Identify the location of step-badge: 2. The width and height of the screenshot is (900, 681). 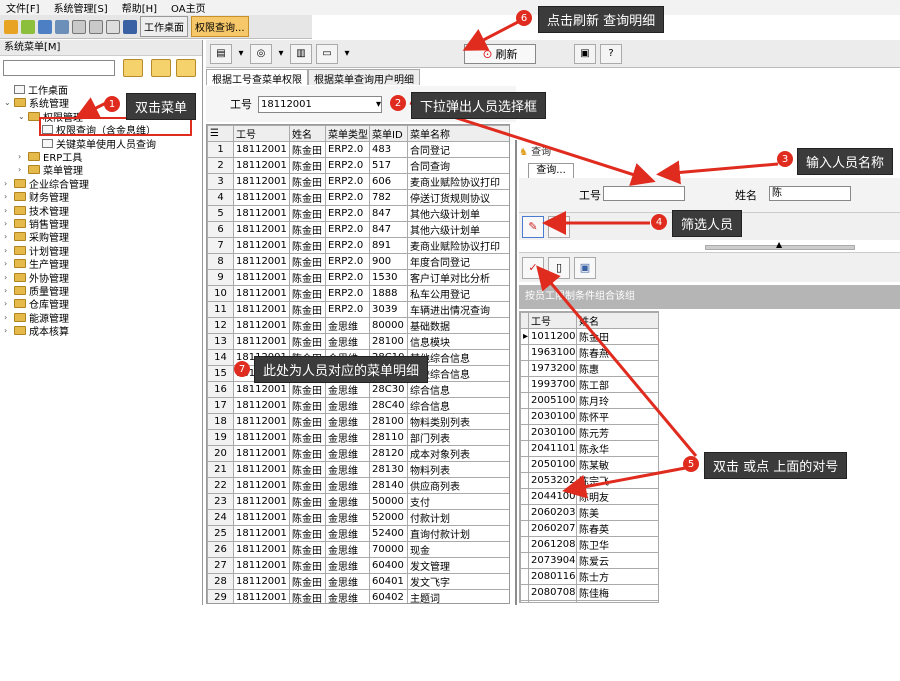
(398, 103).